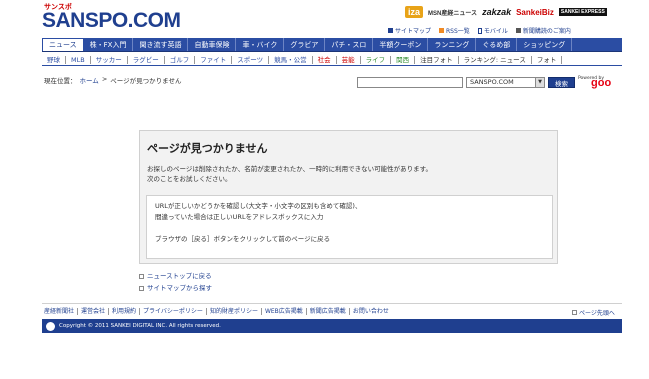 The image size is (649, 379). I want to click on error-desc-line2: 次のことをお試しください。, so click(189, 179).